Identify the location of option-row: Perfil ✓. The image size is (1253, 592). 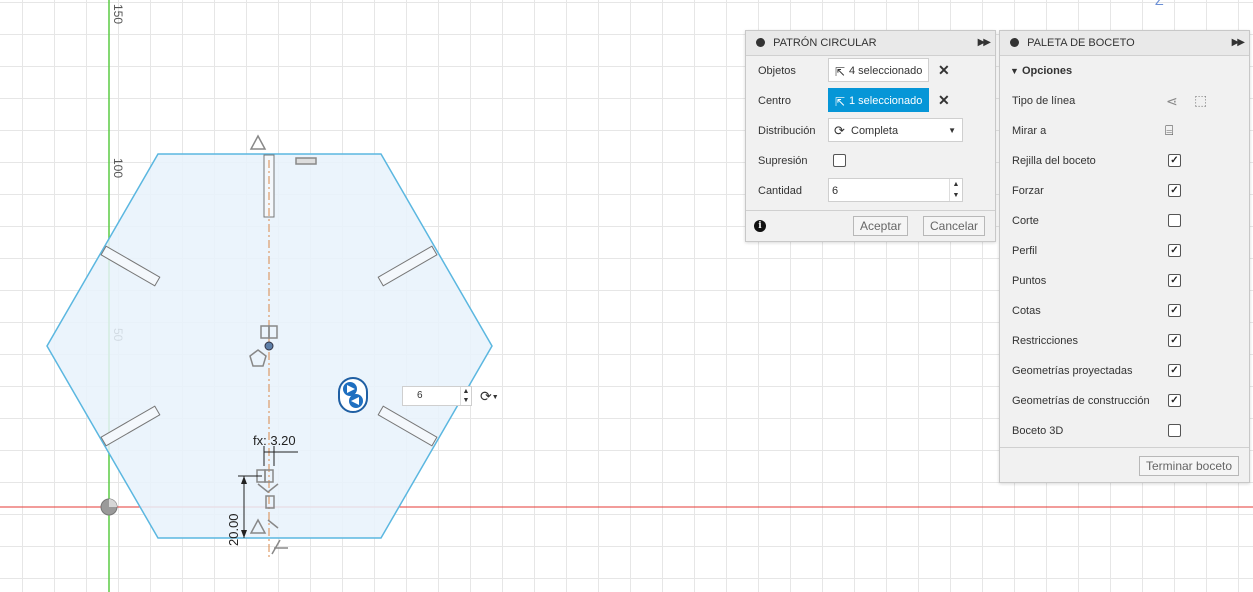
(1124, 252).